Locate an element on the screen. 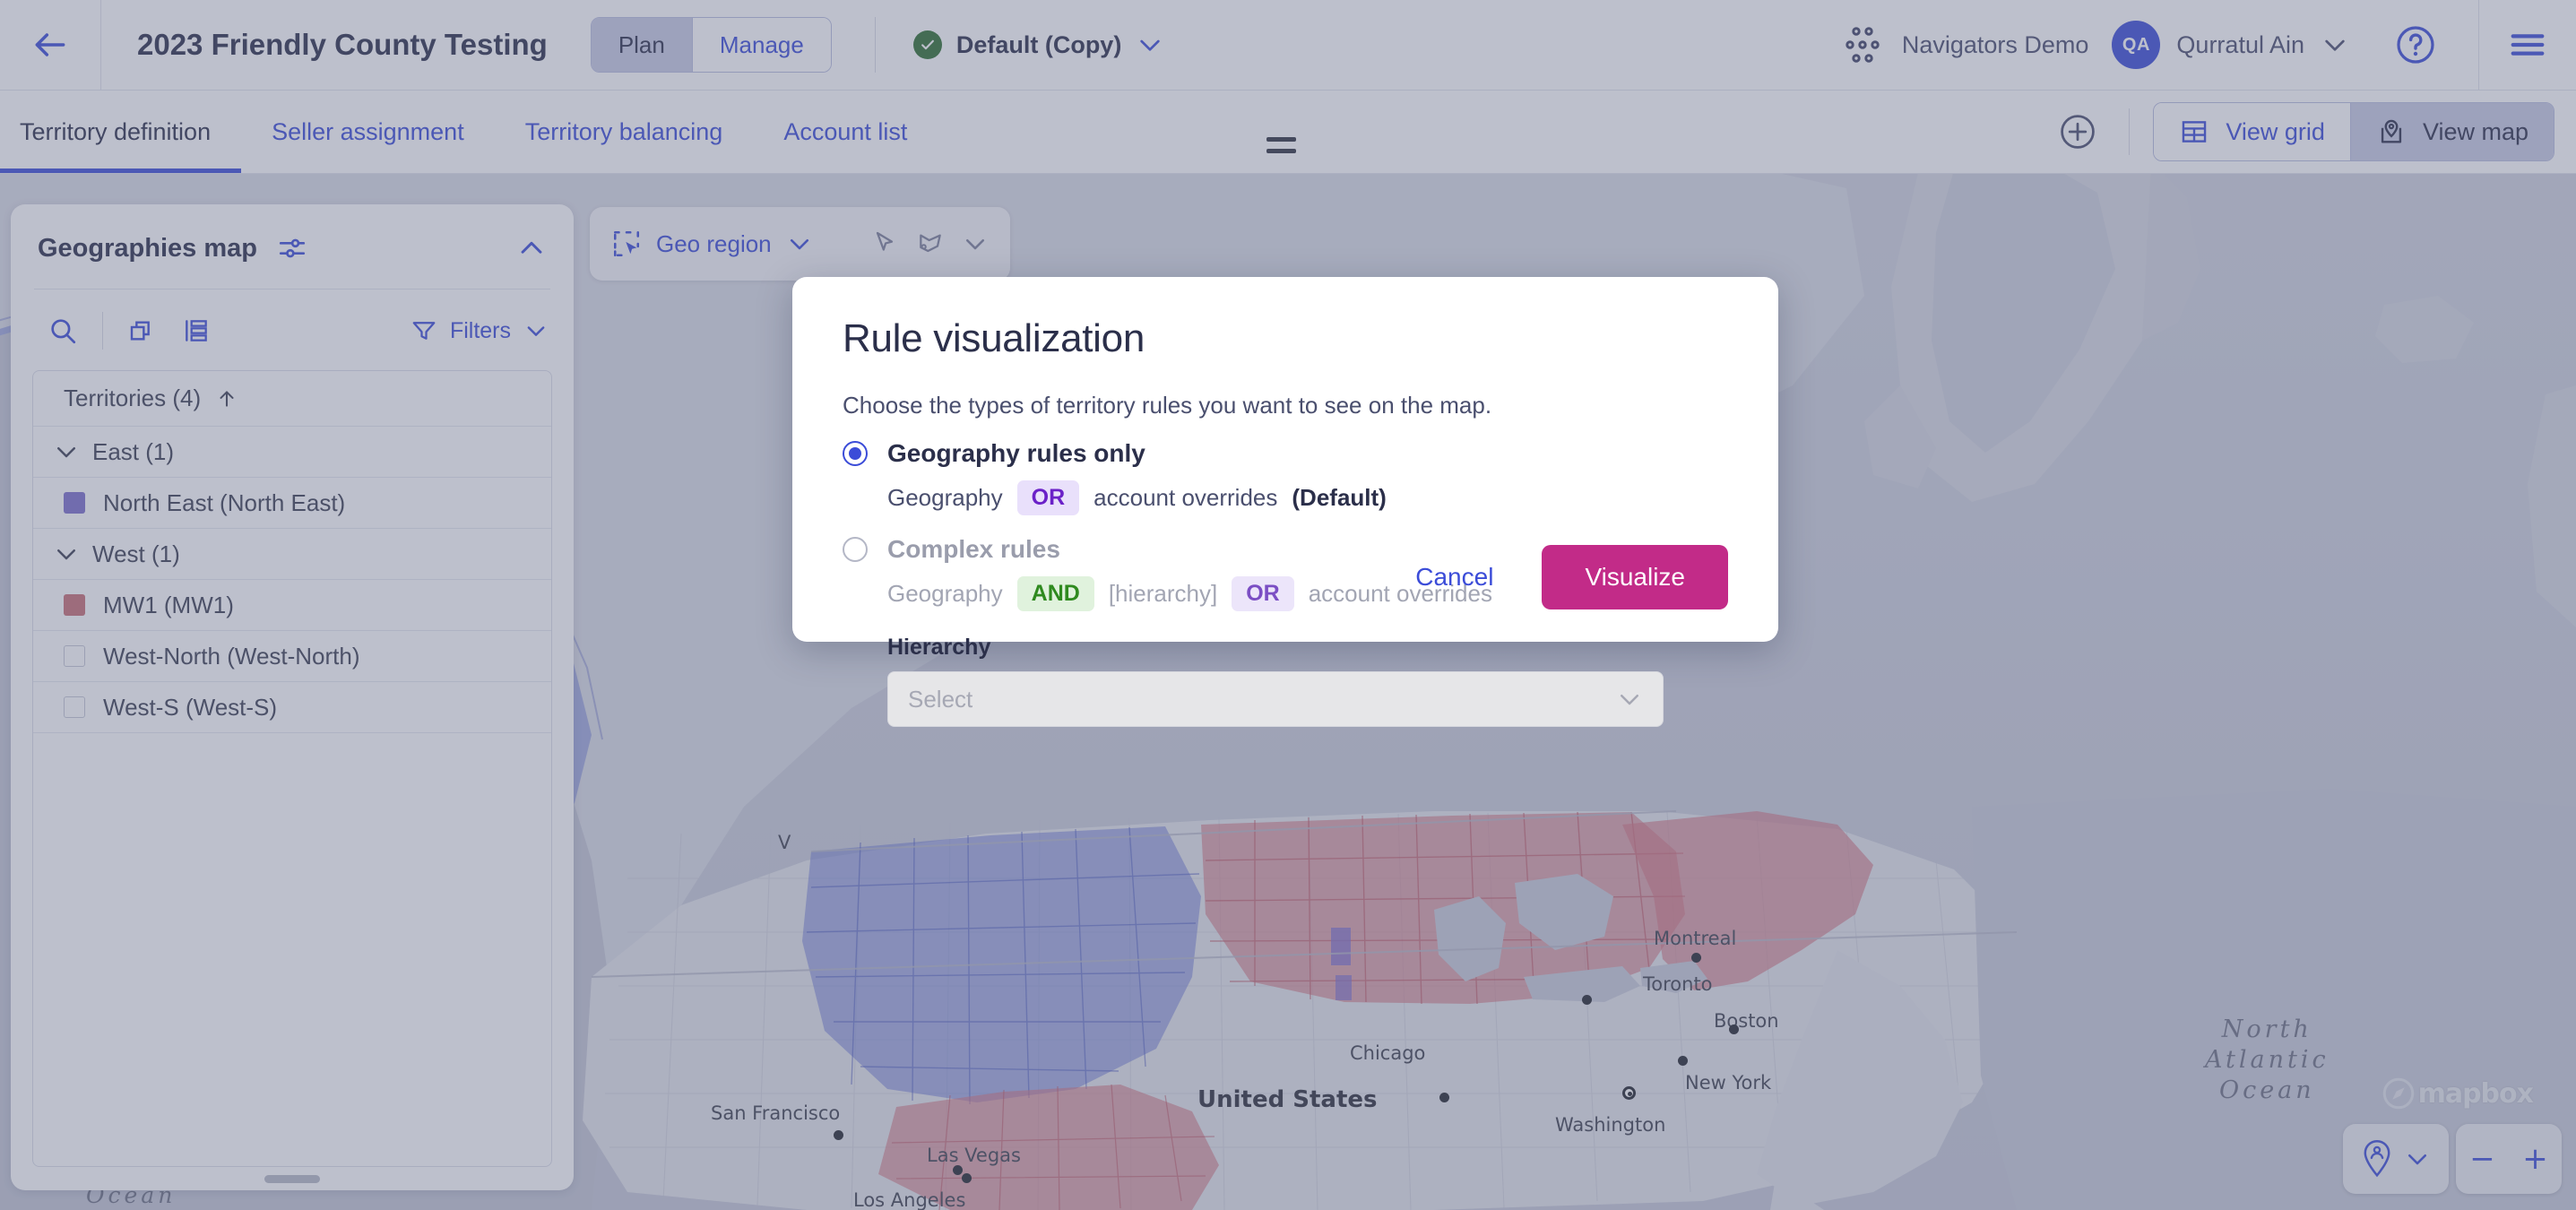 This screenshot has width=2576, height=1210. rule-term-hierarchy: [hierarchy] is located at coordinates (1163, 593).